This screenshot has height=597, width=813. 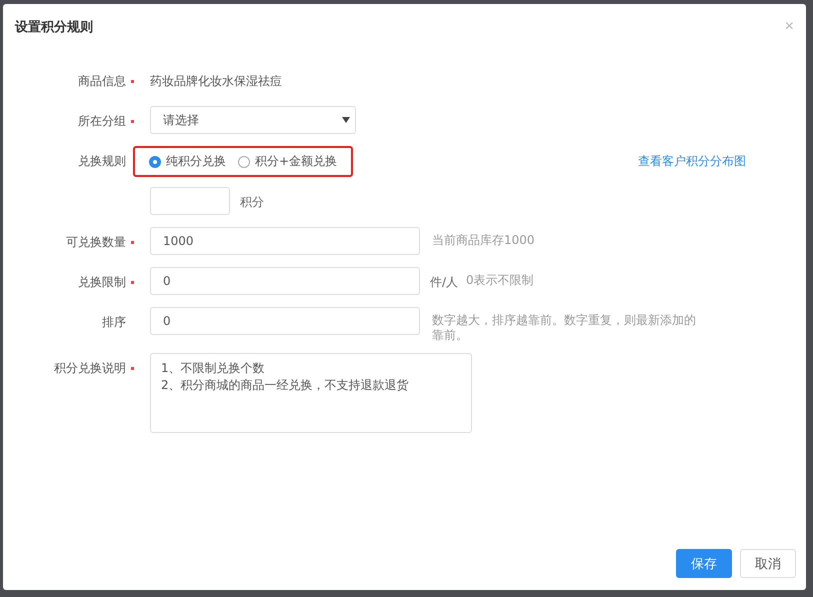 What do you see at coordinates (187, 161) in the screenshot?
I see `radio-option: 纯积分兑换` at bounding box center [187, 161].